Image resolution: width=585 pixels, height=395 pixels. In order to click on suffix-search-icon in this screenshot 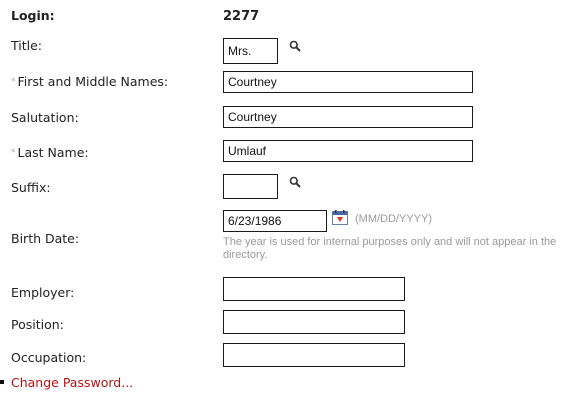, I will do `click(295, 182)`.